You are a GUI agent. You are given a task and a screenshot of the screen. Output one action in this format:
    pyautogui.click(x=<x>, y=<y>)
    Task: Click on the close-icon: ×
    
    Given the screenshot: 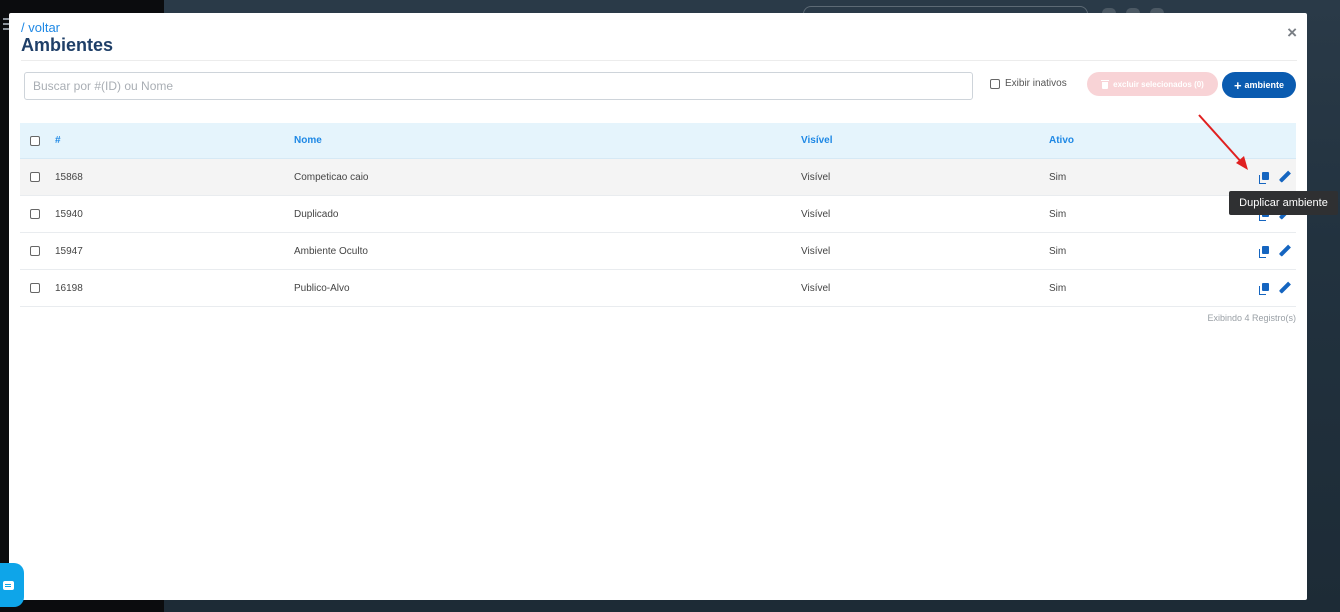 What is the action you would take?
    pyautogui.click(x=1292, y=32)
    